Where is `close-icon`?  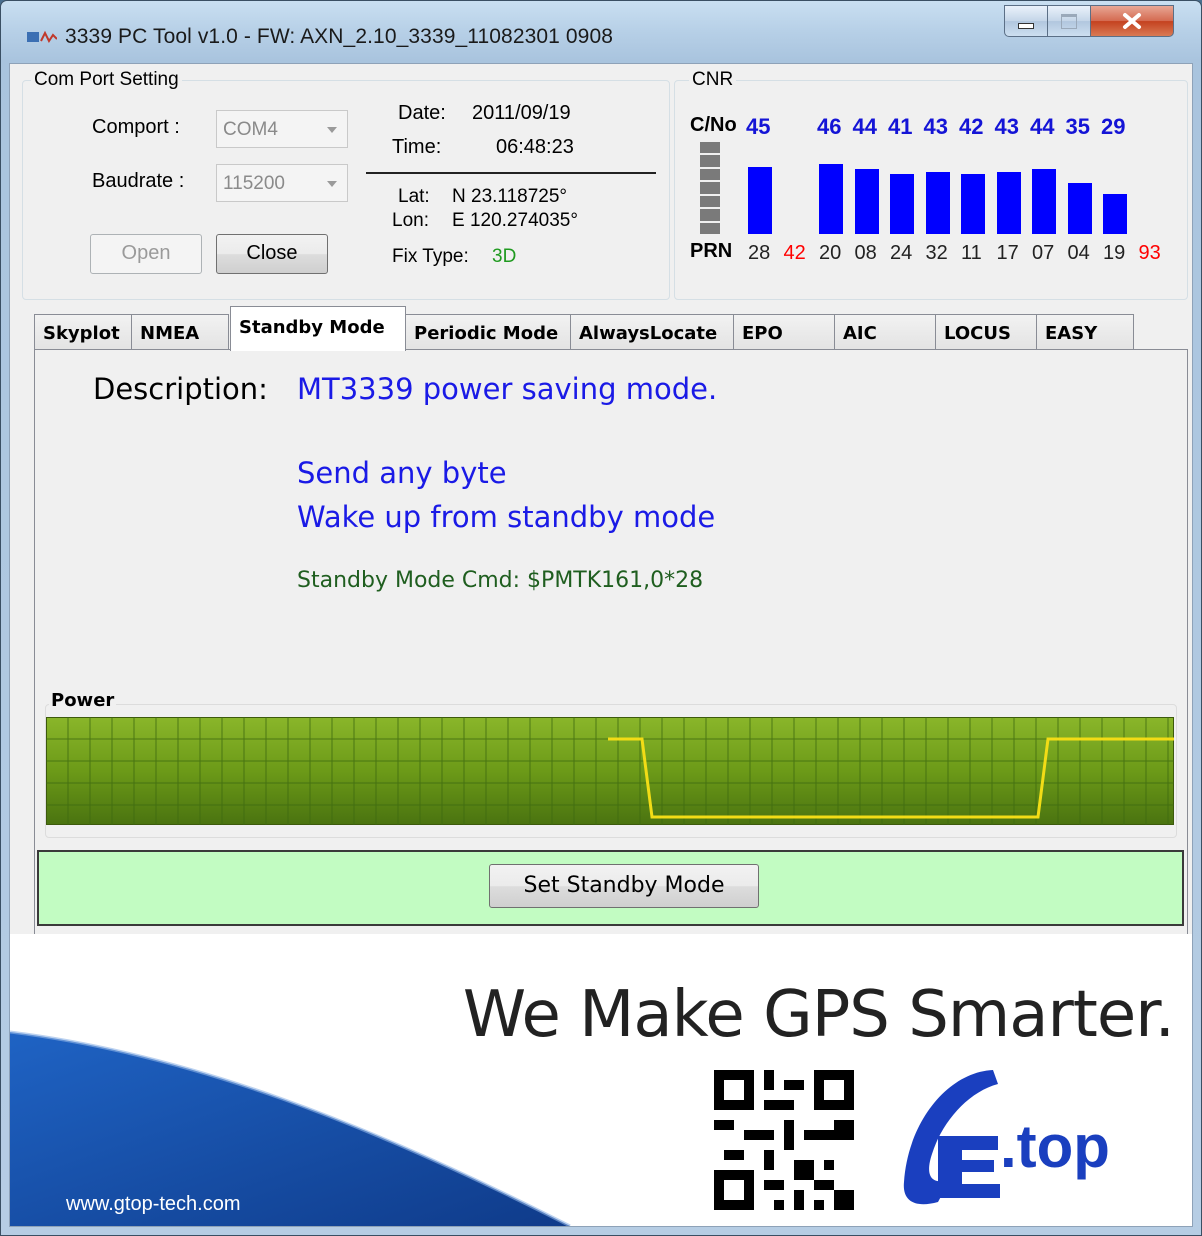 close-icon is located at coordinates (1132, 21).